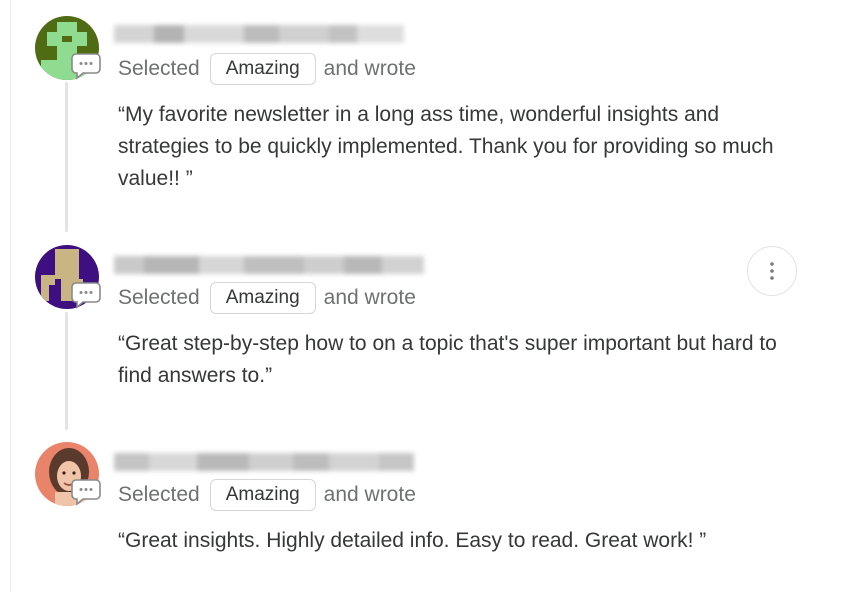 The image size is (846, 592). Describe the element at coordinates (10, 296) in the screenshot. I see `page-left-border` at that location.